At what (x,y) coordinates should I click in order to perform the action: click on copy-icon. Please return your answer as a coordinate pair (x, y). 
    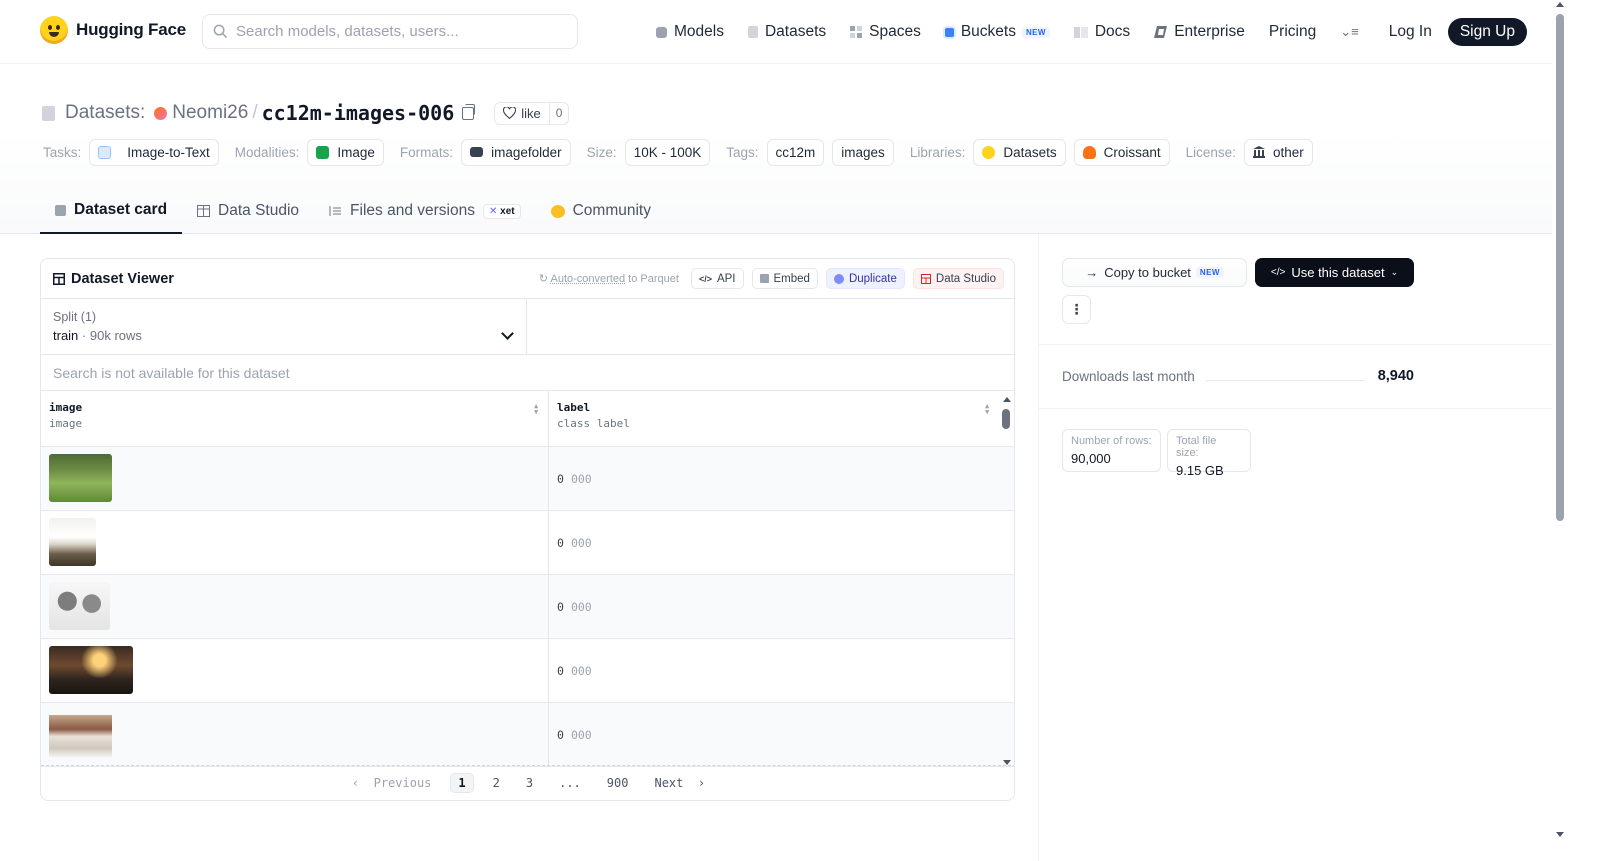
    Looking at the image, I should click on (469, 111).